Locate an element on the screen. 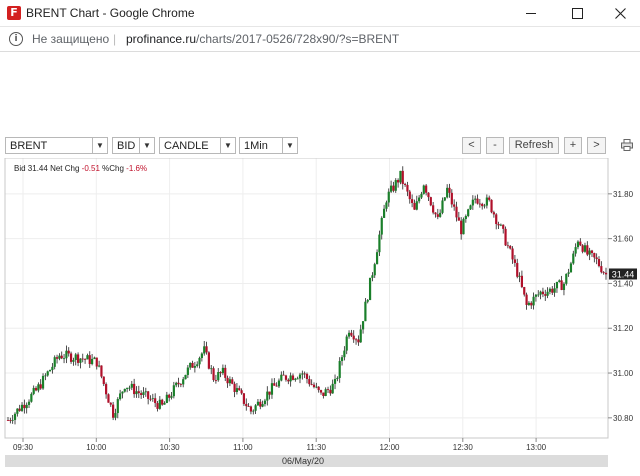 The width and height of the screenshot is (640, 476). date-label: 06/May/20 is located at coordinates (303, 461).